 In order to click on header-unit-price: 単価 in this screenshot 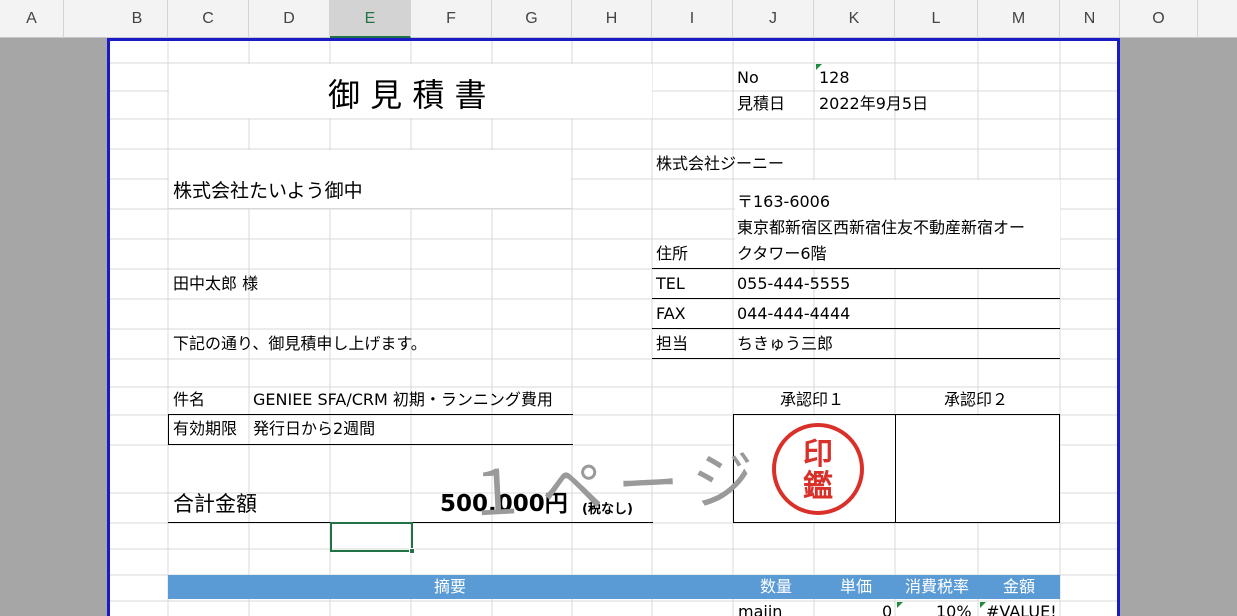, I will do `click(856, 586)`.